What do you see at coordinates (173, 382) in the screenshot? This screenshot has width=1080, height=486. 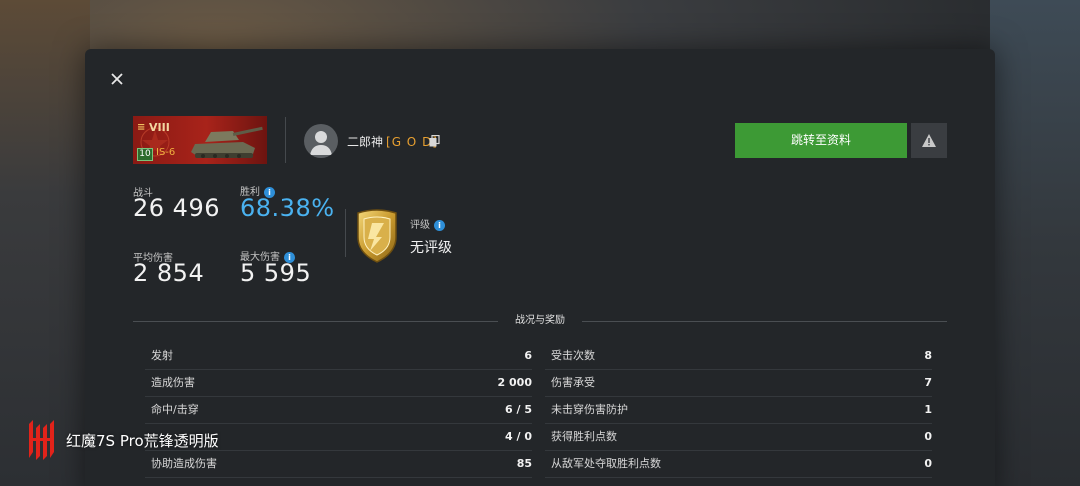 I see `detail-label: 造成伤害` at bounding box center [173, 382].